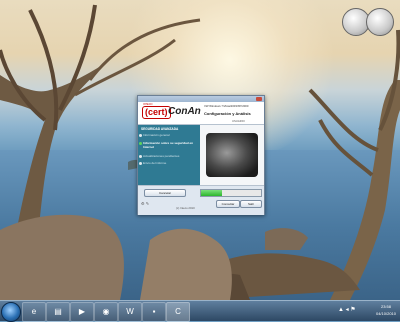 This screenshot has height=322, width=400. Describe the element at coordinates (11, 312) in the screenshot. I see `start-button` at that location.